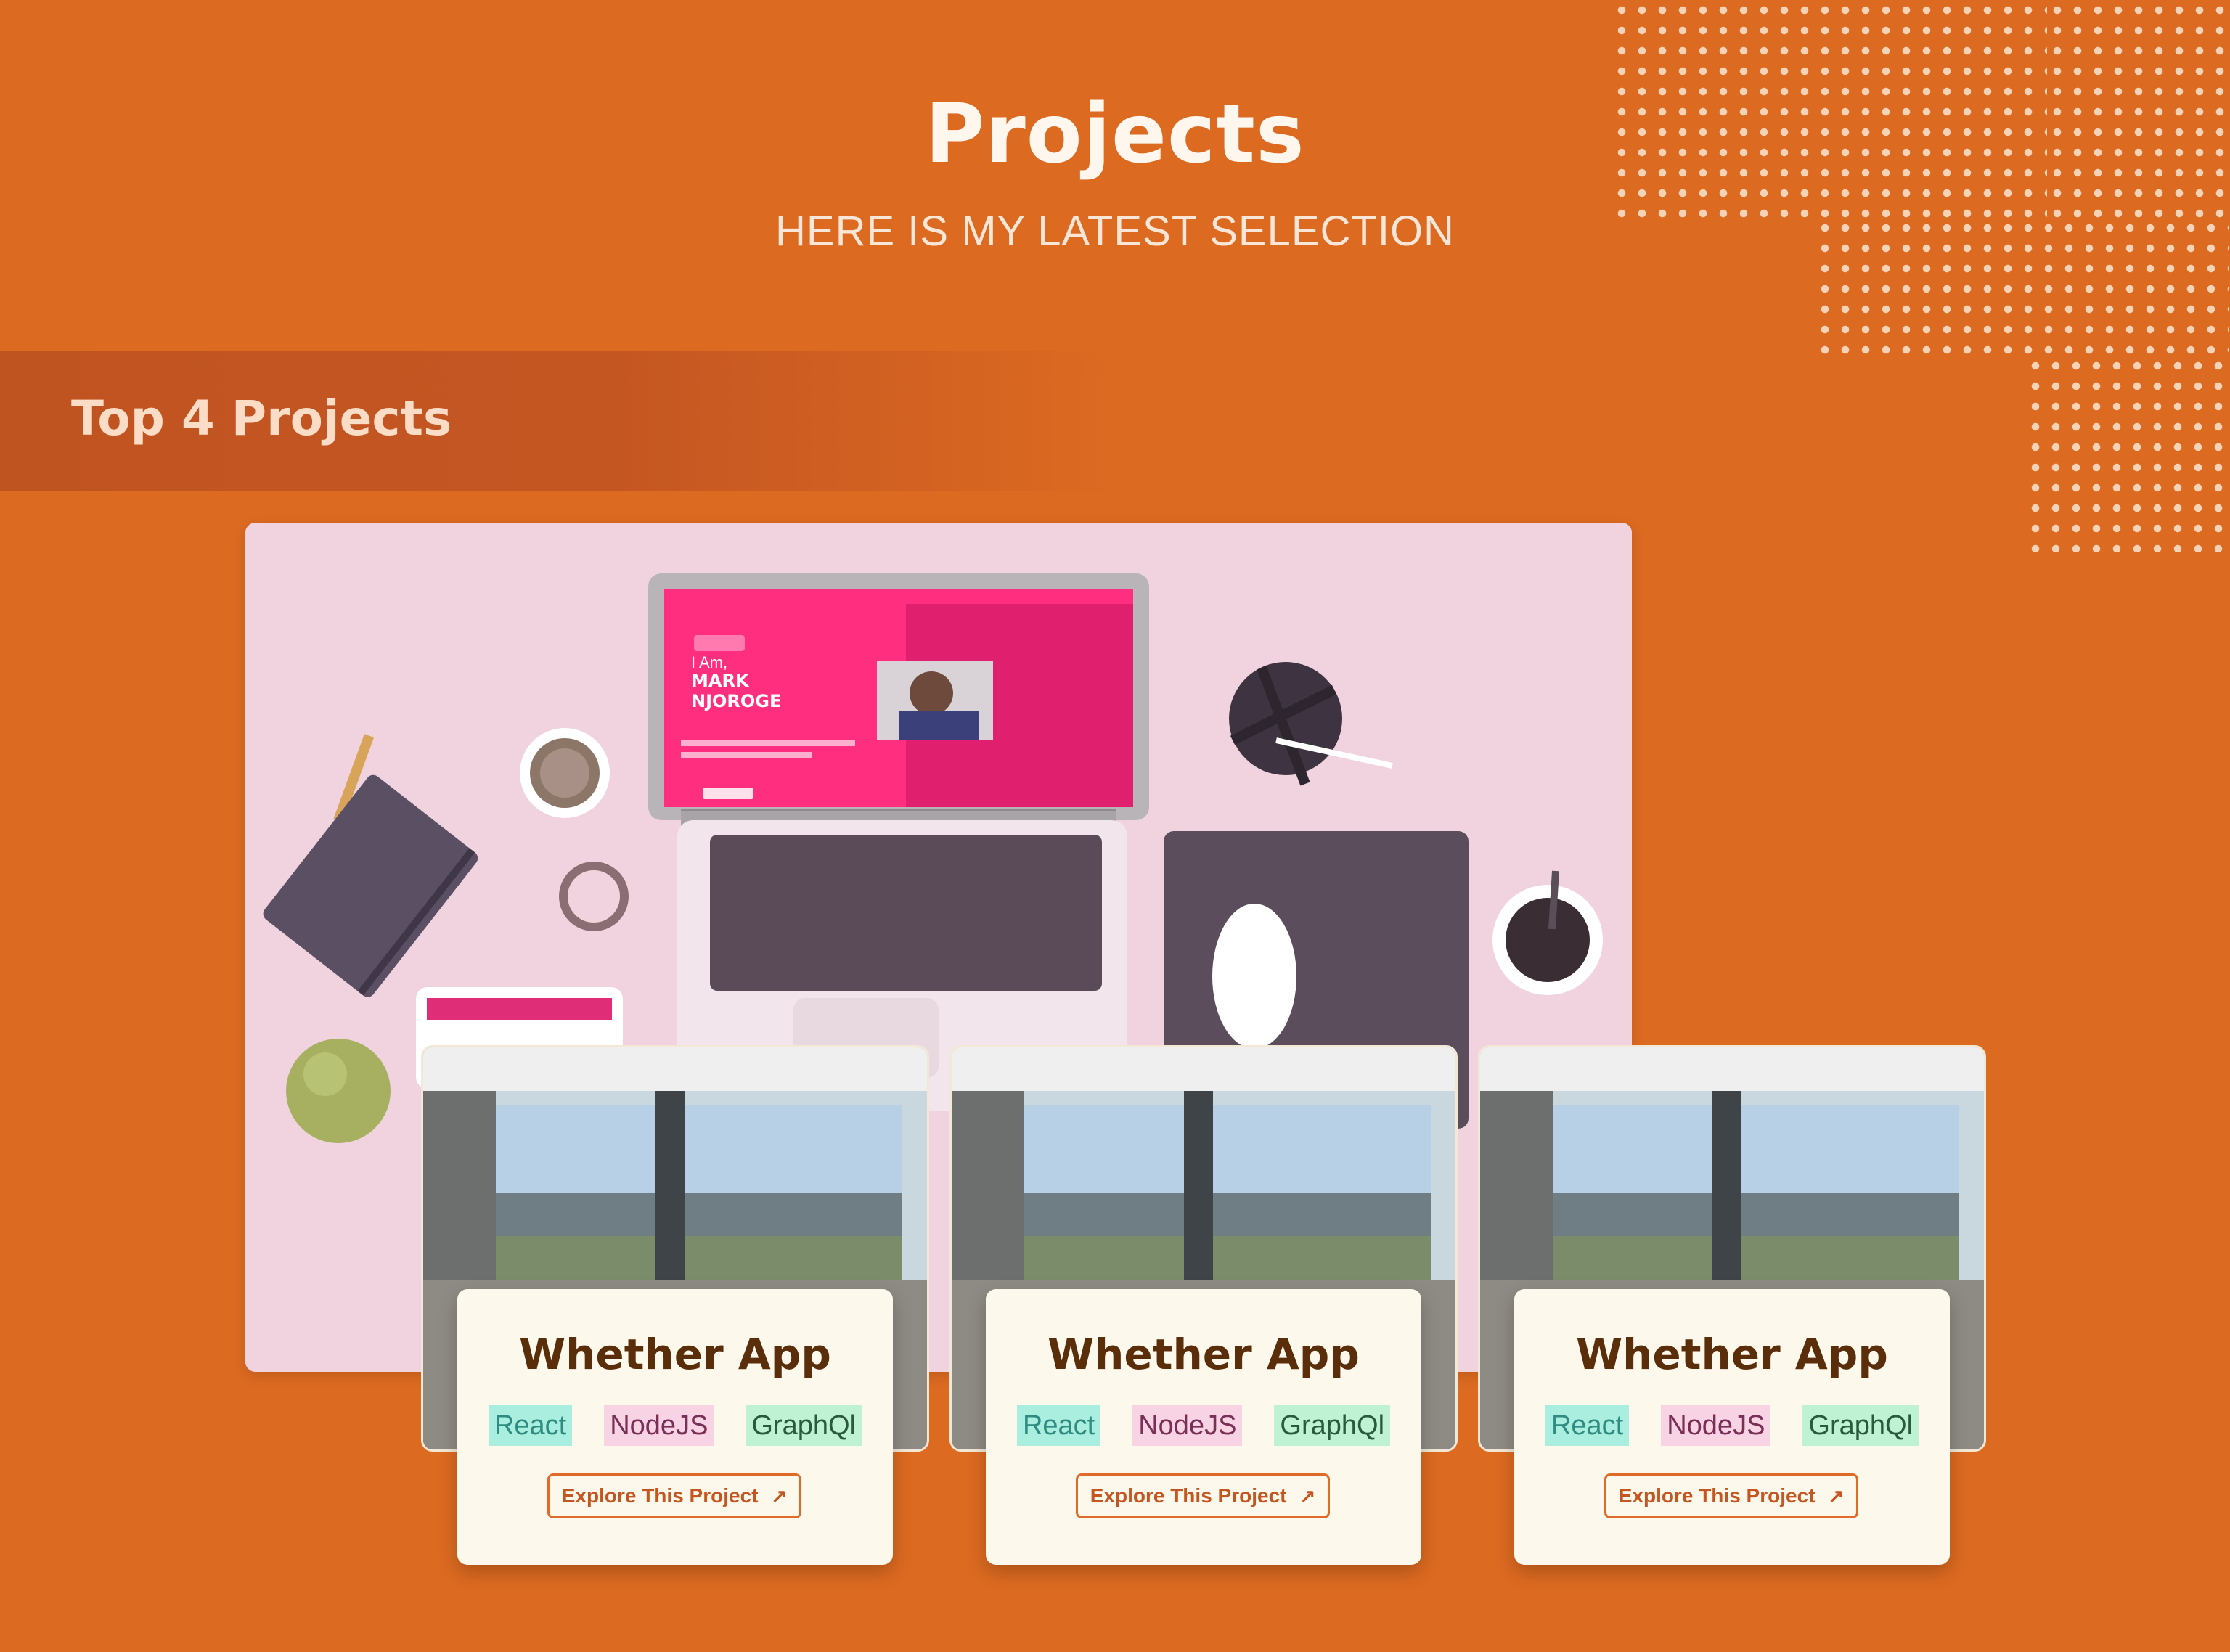  What do you see at coordinates (565, 773) in the screenshot?
I see `cactus-pot-illustration` at bounding box center [565, 773].